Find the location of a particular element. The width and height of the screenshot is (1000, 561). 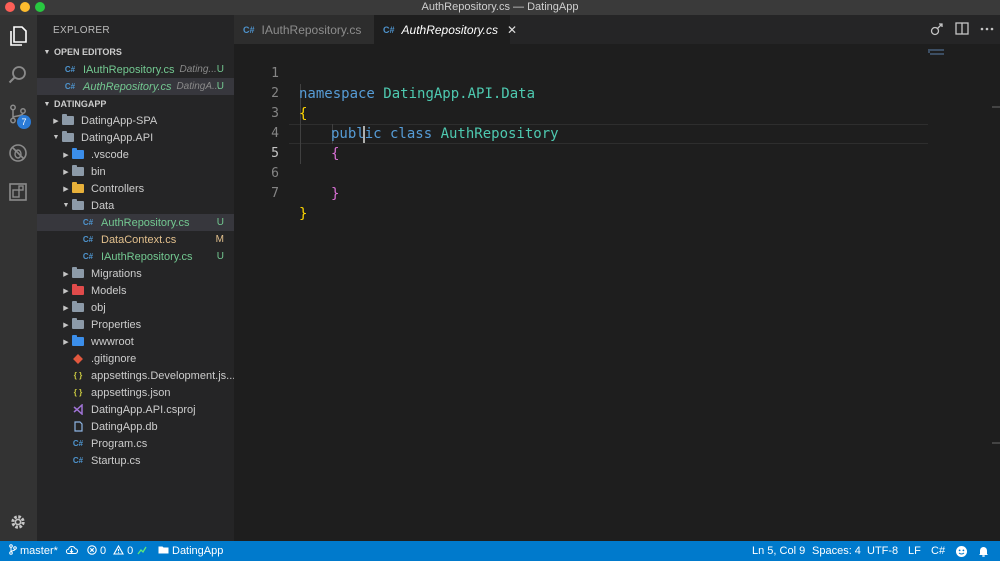

gear-icon is located at coordinates (18, 522).